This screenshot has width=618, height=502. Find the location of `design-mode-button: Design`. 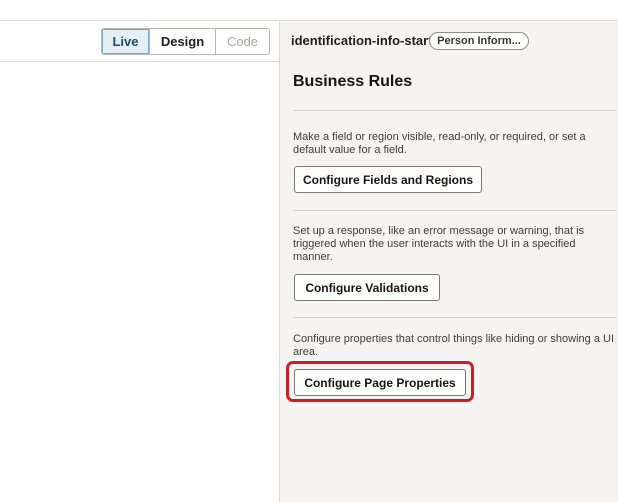

design-mode-button: Design is located at coordinates (183, 41).